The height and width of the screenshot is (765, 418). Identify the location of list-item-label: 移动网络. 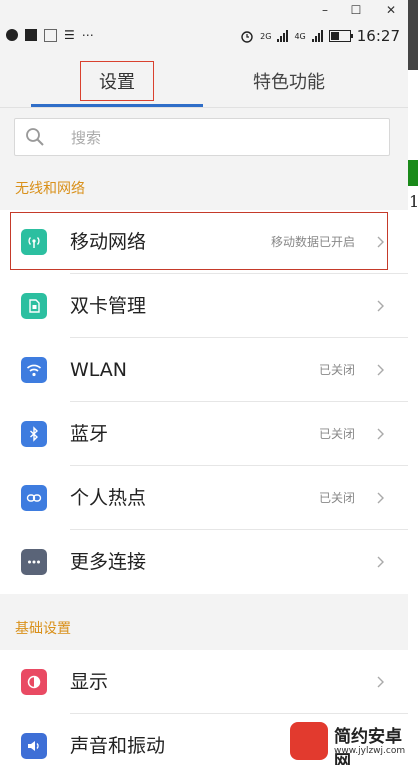
(108, 242).